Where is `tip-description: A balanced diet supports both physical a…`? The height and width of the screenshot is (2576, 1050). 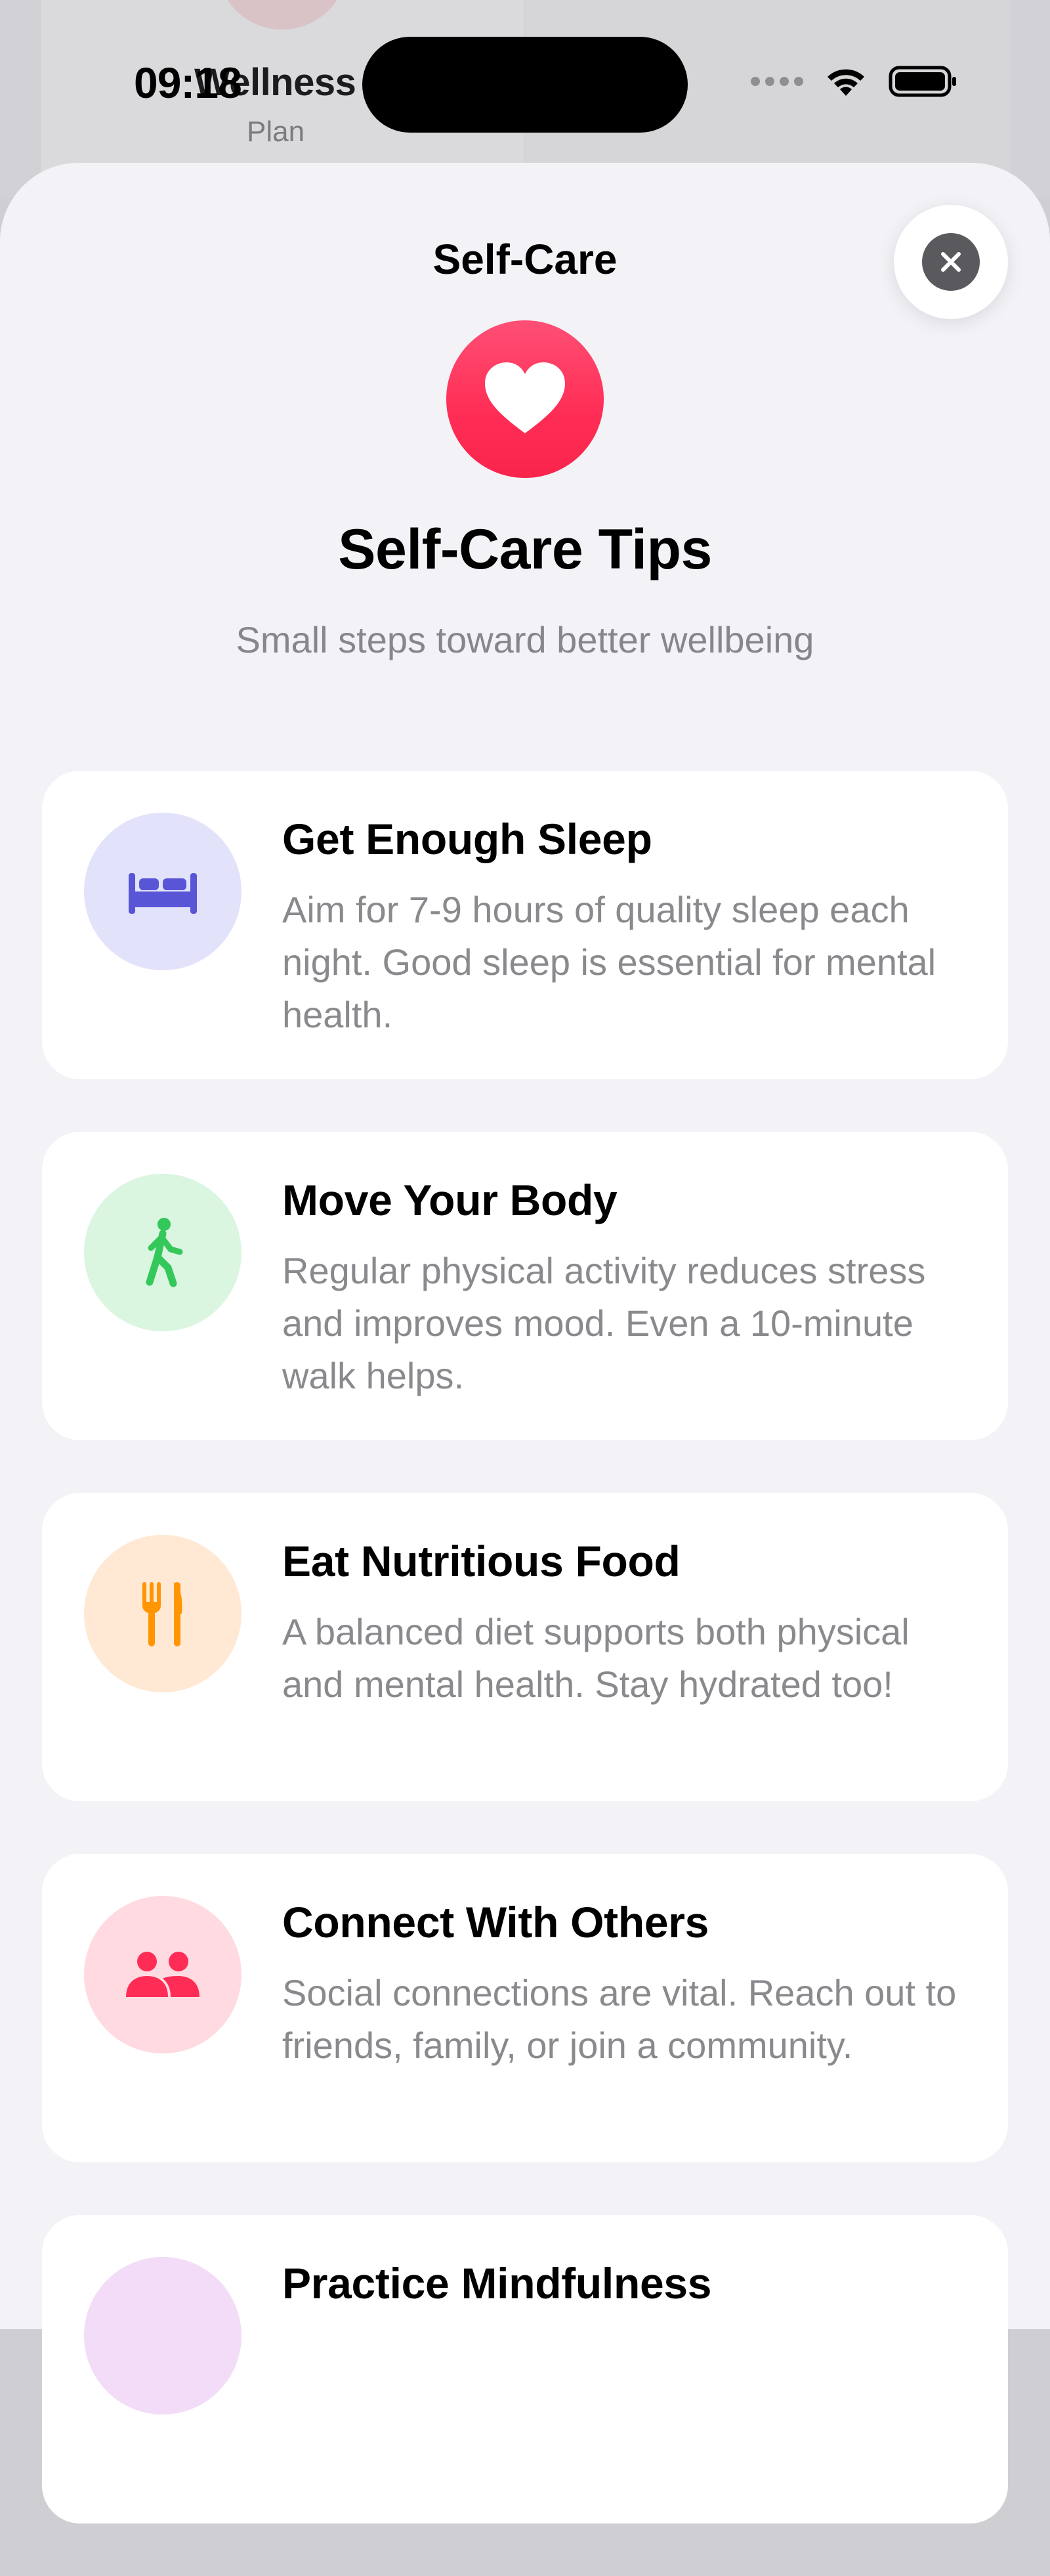
tip-description: A balanced diet supports both physical a… is located at coordinates (596, 1658).